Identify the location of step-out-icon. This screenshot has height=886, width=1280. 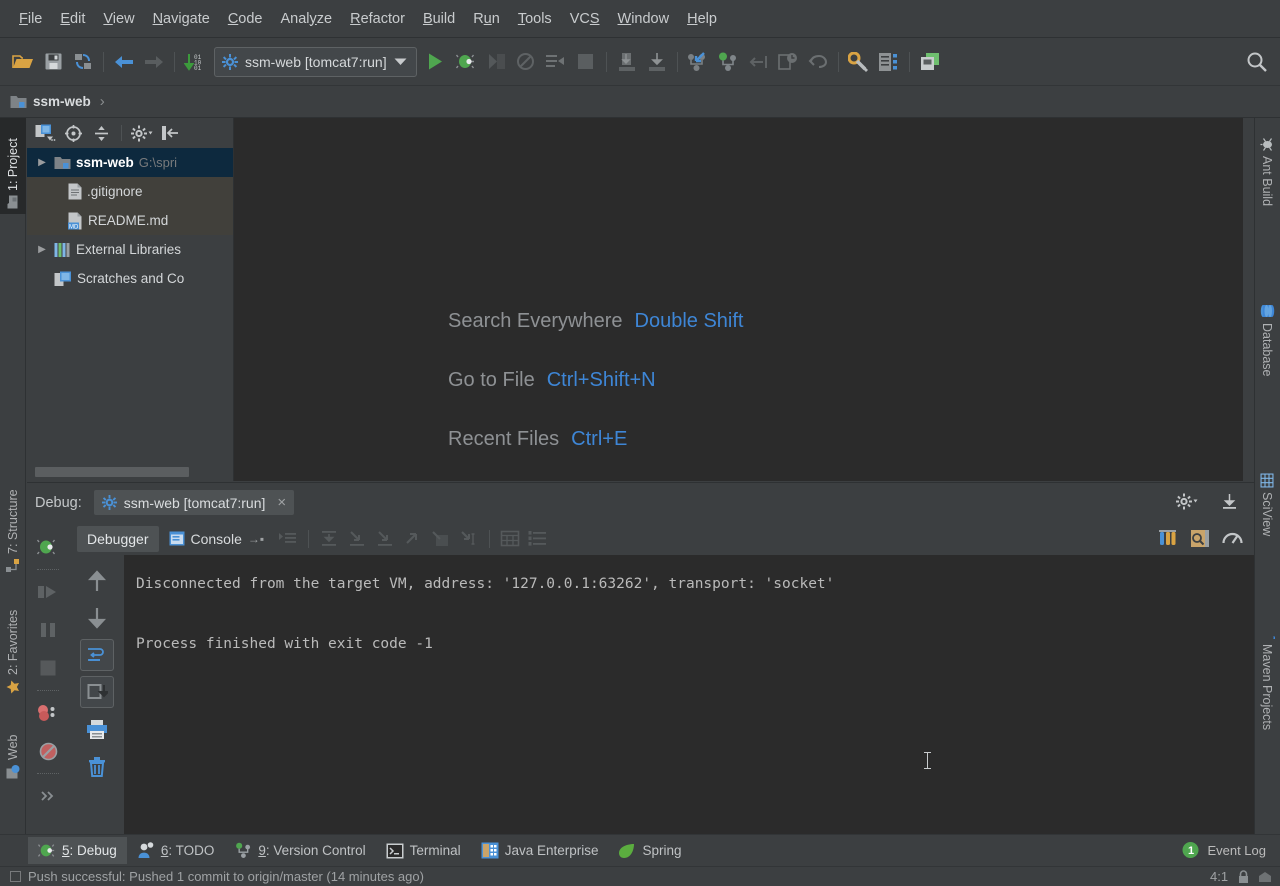
(413, 539).